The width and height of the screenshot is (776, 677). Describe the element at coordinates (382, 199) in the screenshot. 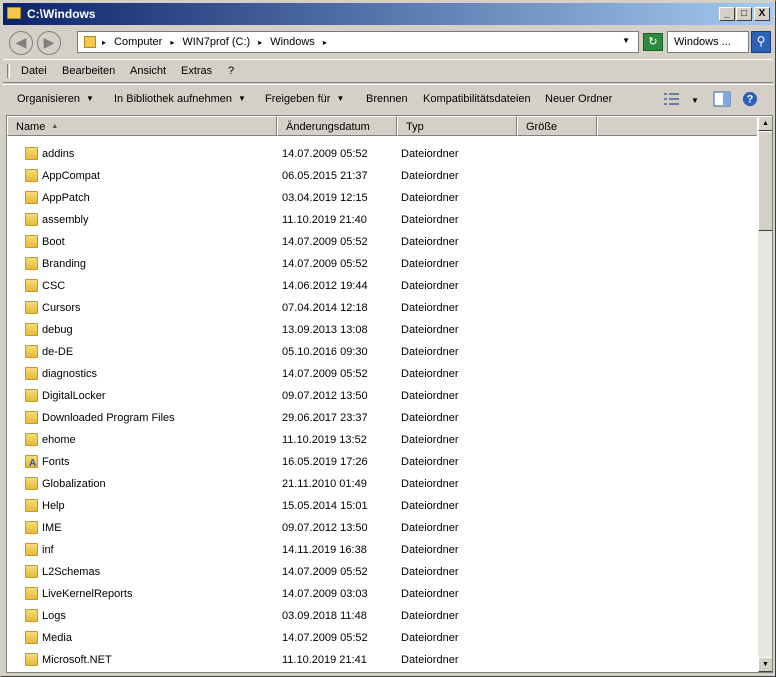

I see `table-row: AppPatch 03.04.2019 12:15 Dateiordner` at that location.